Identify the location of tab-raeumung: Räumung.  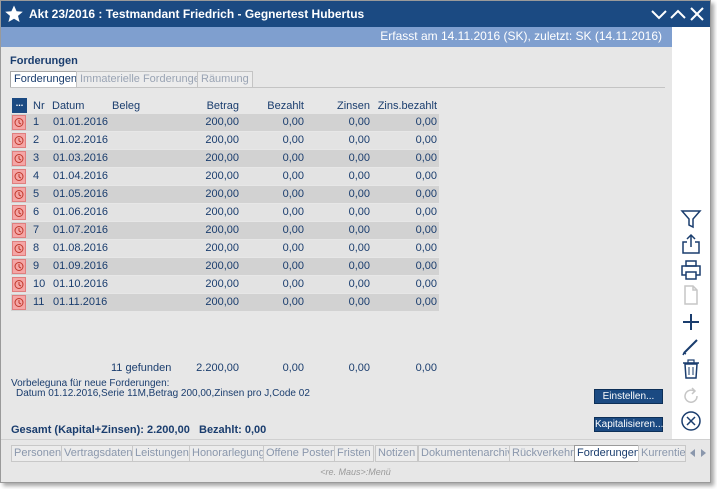
(225, 79).